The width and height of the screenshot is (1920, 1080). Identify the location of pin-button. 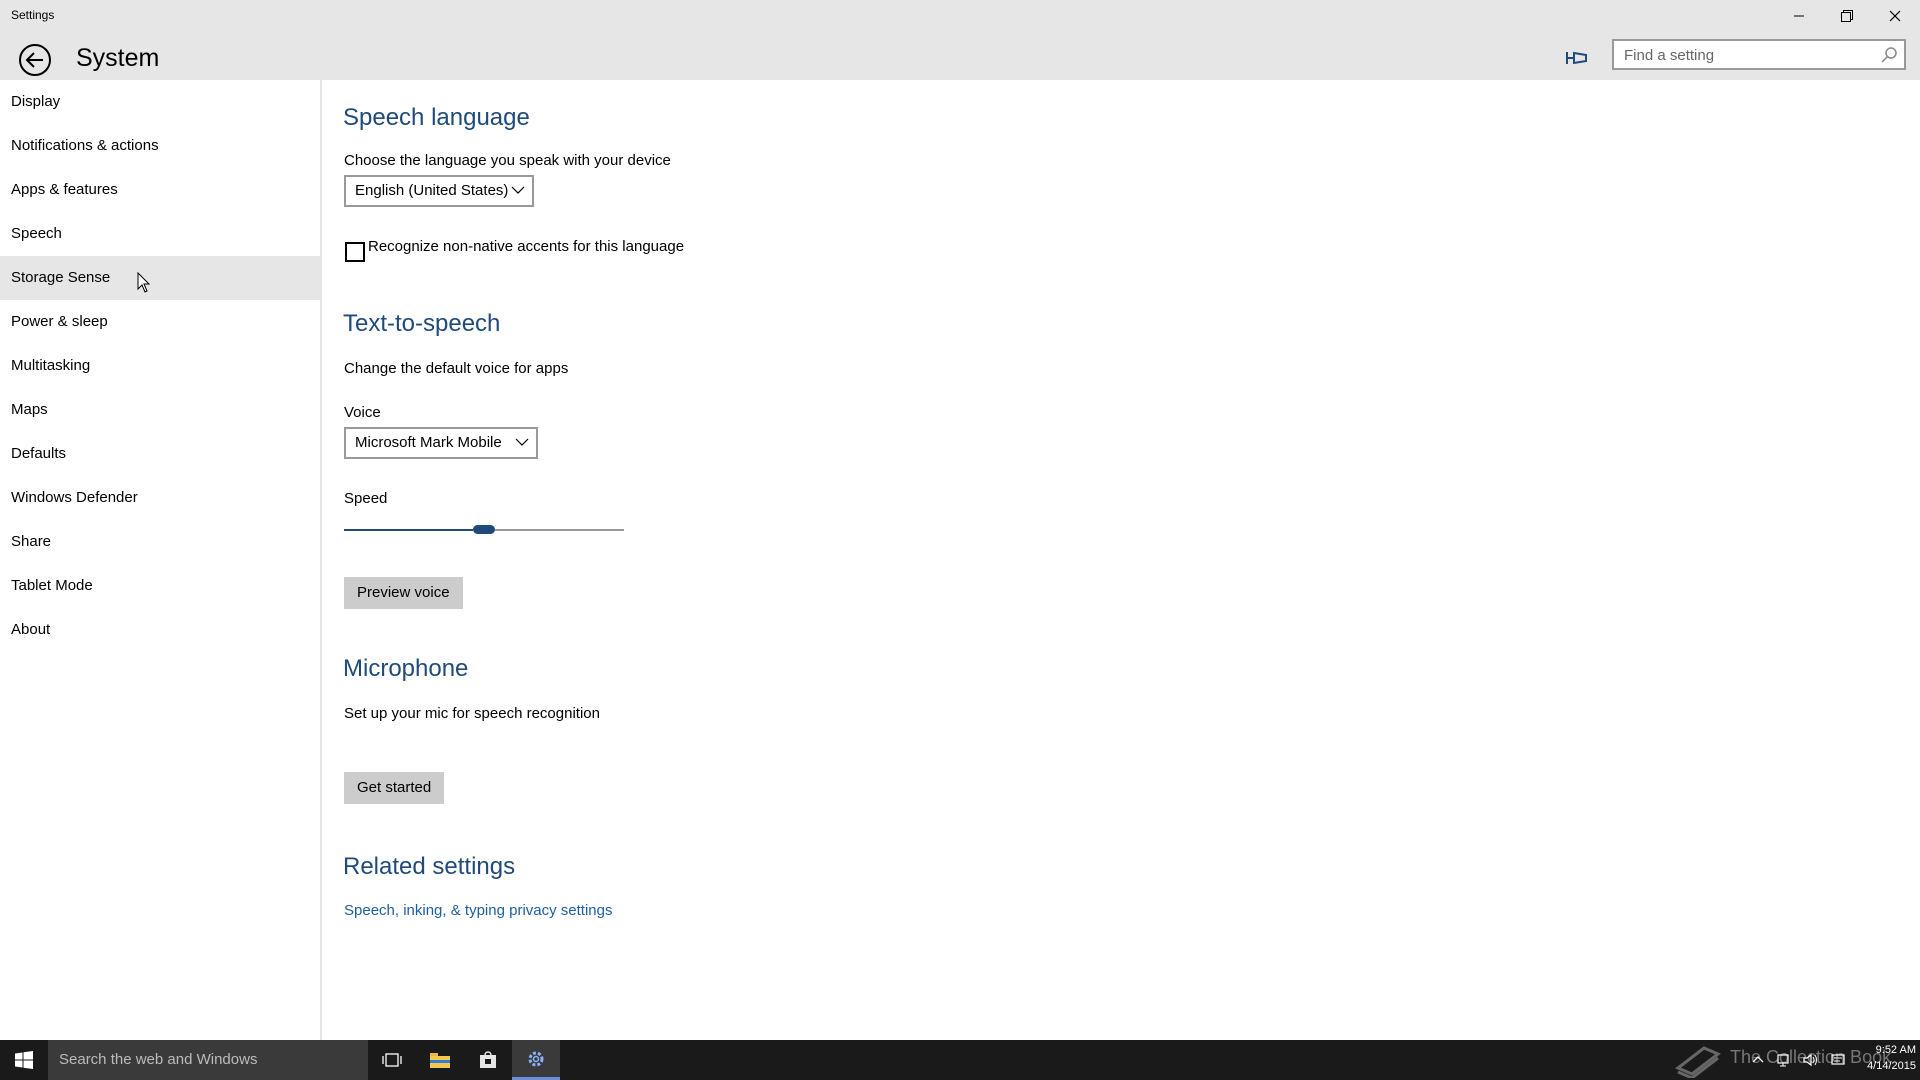
(1579, 58).